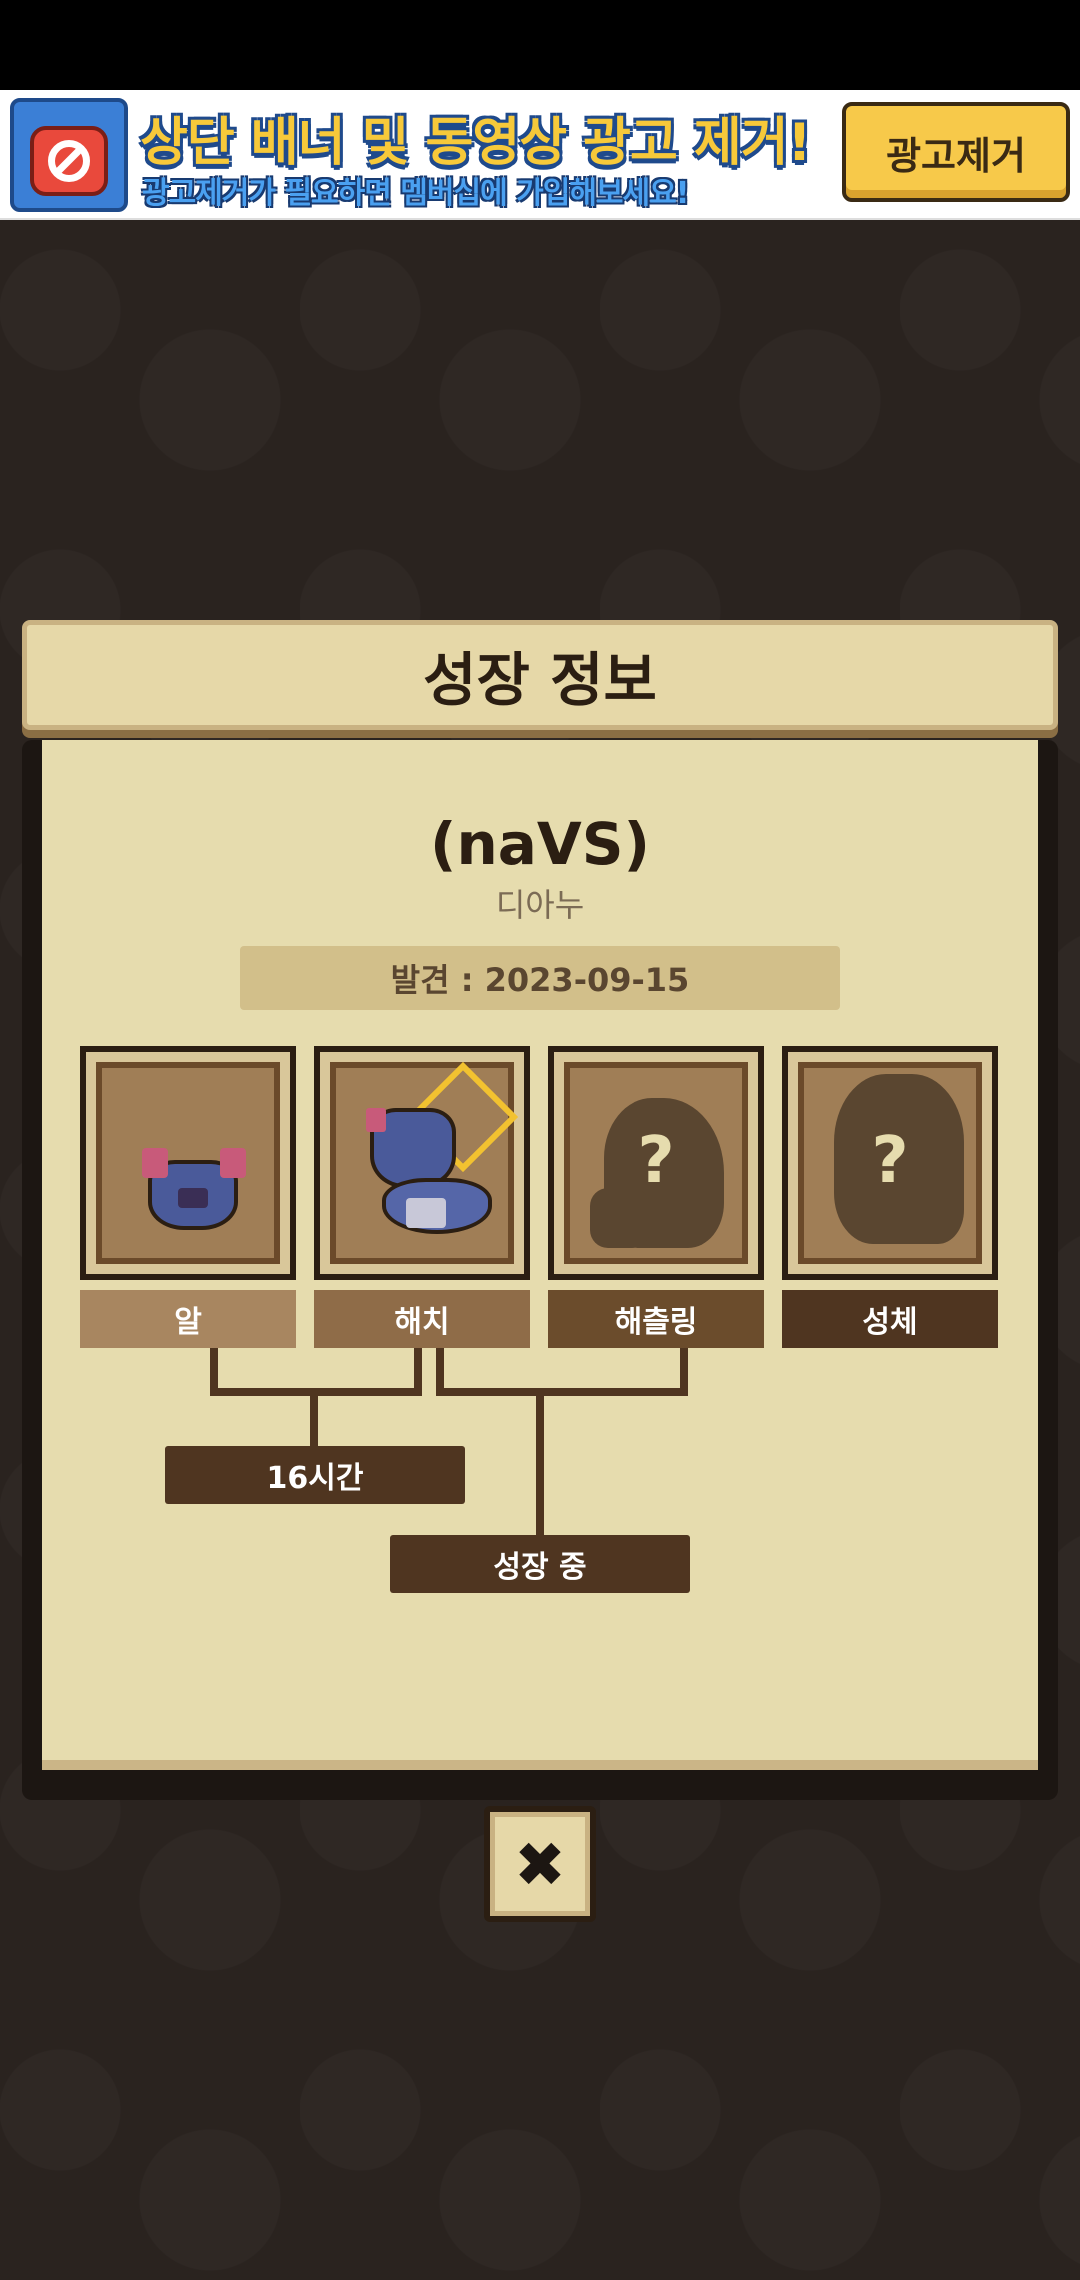  What do you see at coordinates (656, 1319) in the screenshot?
I see `stage-label-hatchling: 해츨링` at bounding box center [656, 1319].